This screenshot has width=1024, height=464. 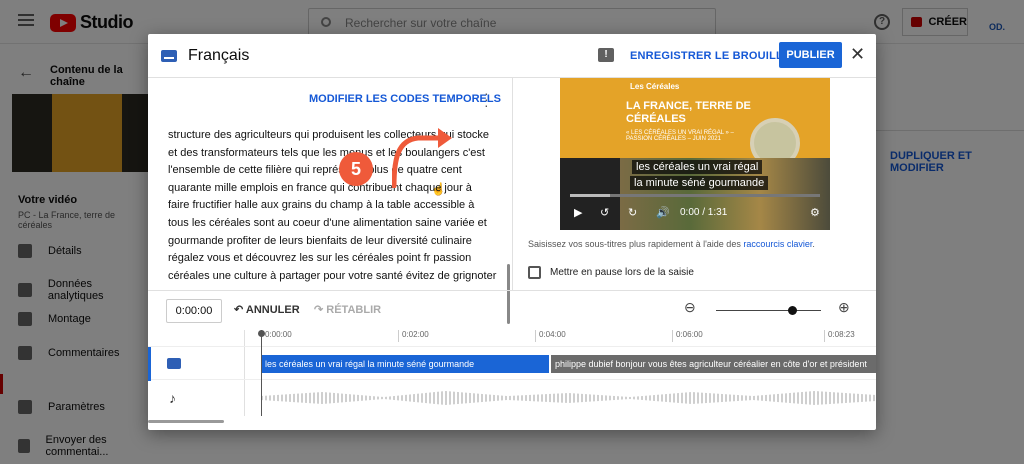 What do you see at coordinates (777, 244) in the screenshot?
I see `shortcuts-link: raccourcis clavier` at bounding box center [777, 244].